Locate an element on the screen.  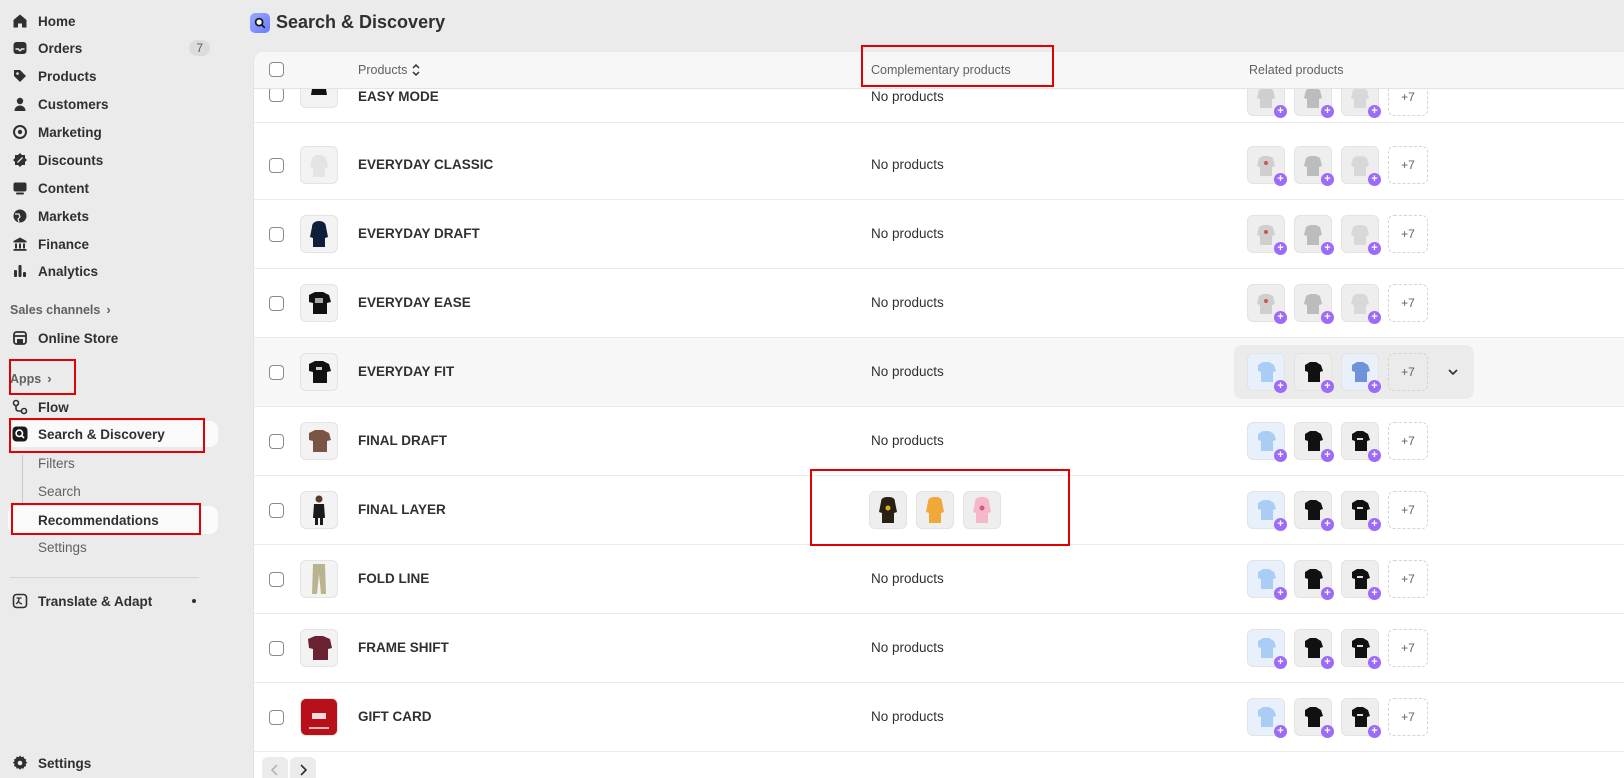
column-related-products: Related products is located at coordinates (1296, 70).